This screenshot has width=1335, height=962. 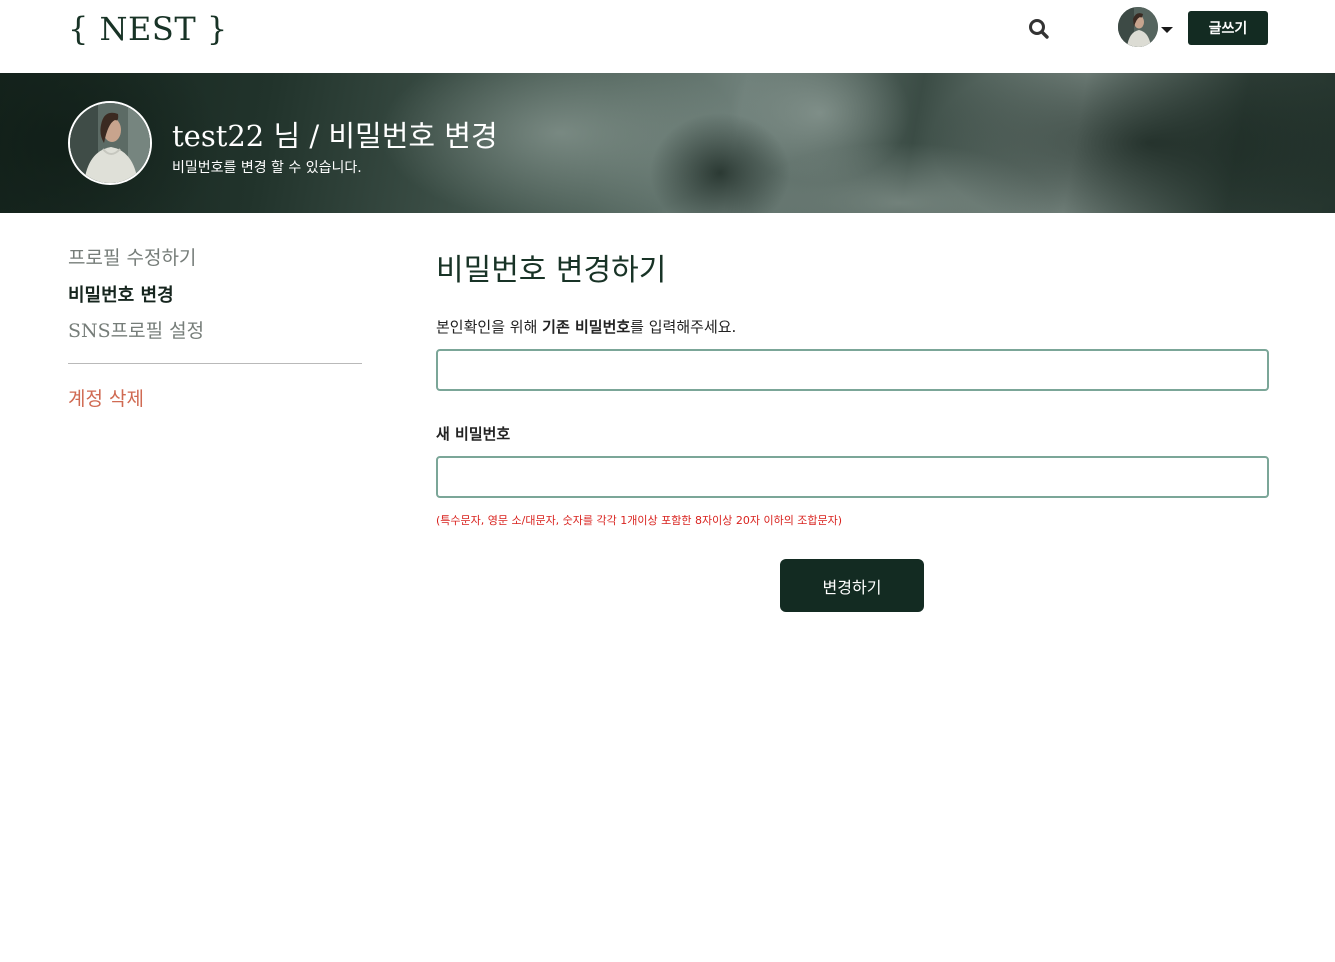 What do you see at coordinates (1138, 27) in the screenshot?
I see `avatar` at bounding box center [1138, 27].